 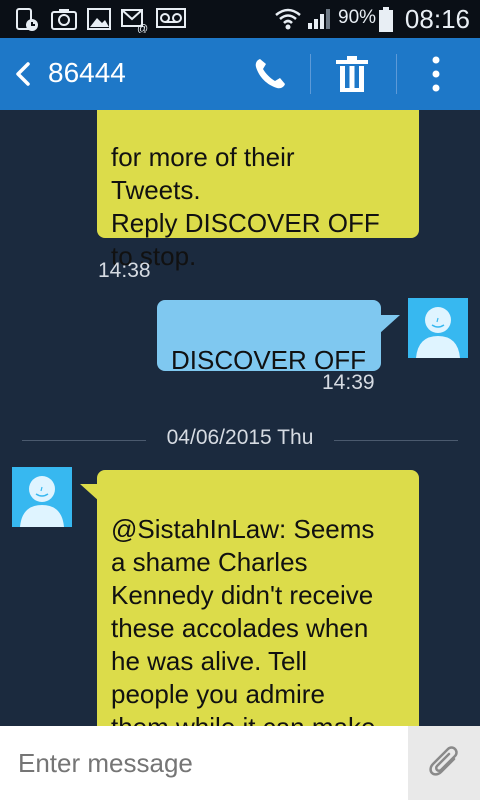 What do you see at coordinates (124, 270) in the screenshot?
I see `message-timestamp: 14:38` at bounding box center [124, 270].